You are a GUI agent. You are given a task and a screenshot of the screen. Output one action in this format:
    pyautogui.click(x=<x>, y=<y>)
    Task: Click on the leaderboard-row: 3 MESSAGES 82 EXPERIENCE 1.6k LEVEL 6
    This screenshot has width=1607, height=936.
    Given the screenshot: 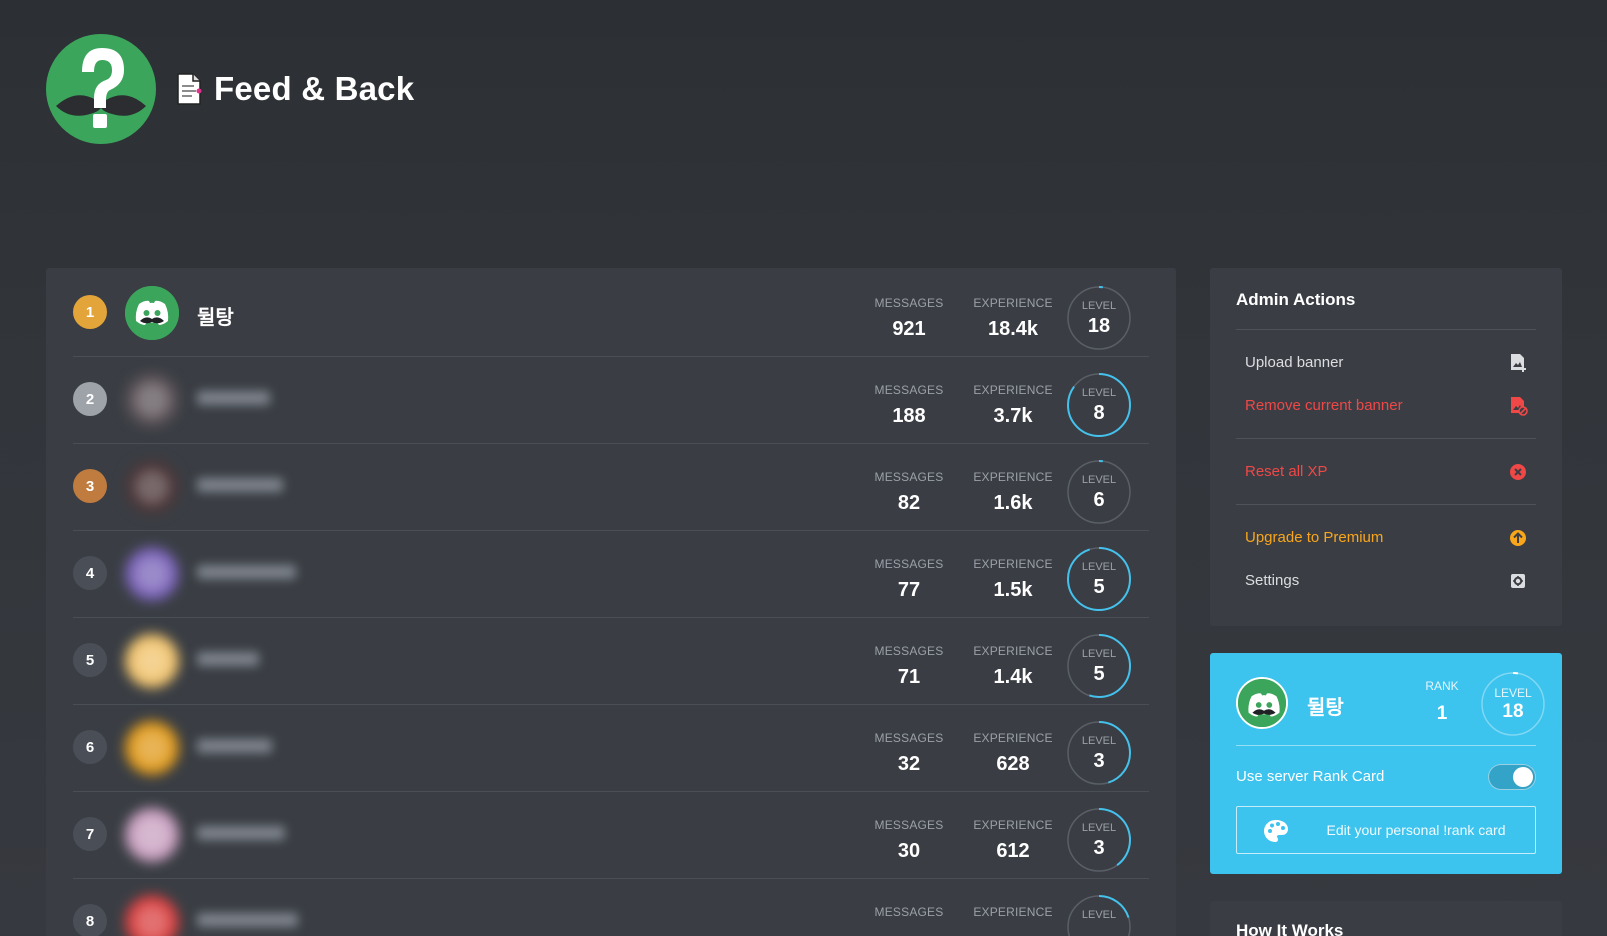 What is the action you would take?
    pyautogui.click(x=611, y=486)
    